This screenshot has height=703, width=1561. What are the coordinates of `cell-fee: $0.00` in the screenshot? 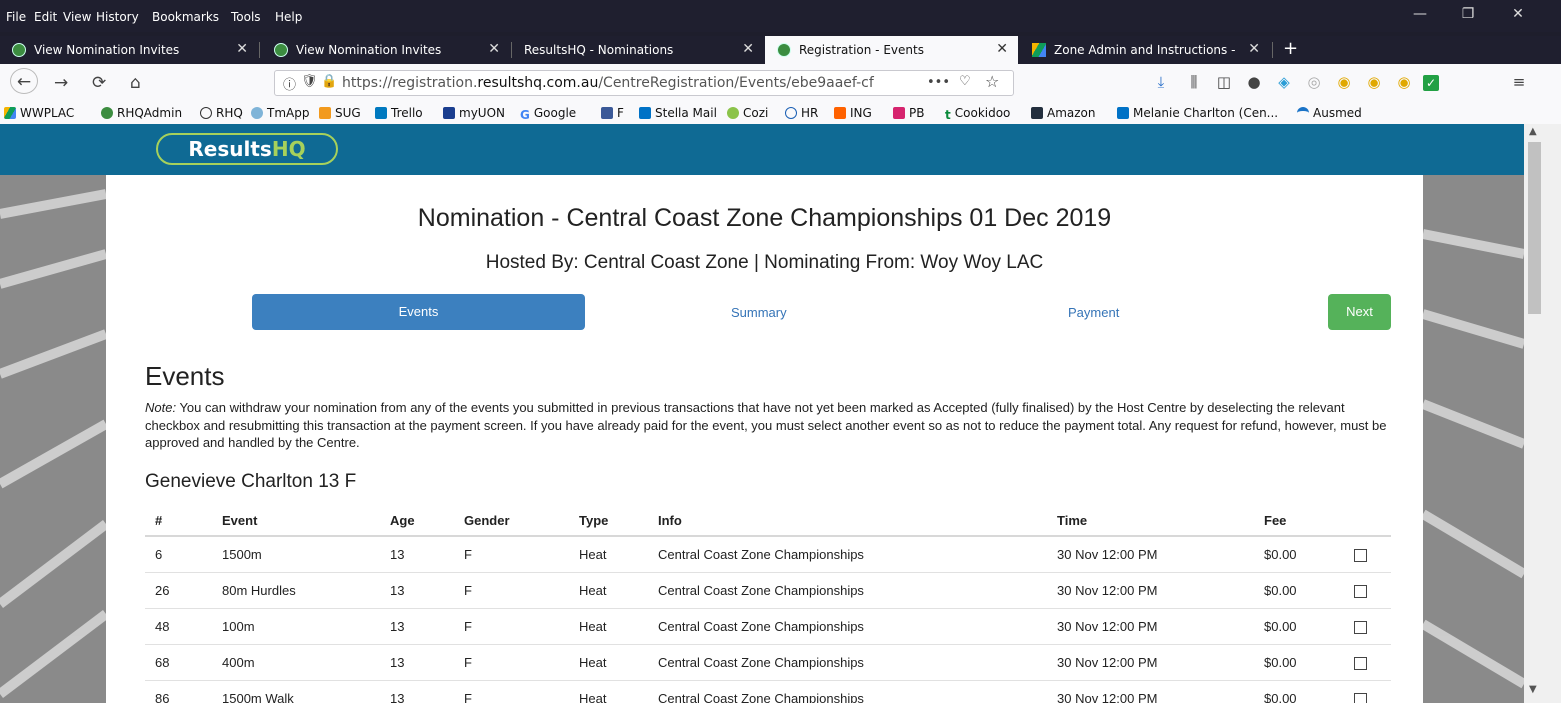 It's located at (1280, 697).